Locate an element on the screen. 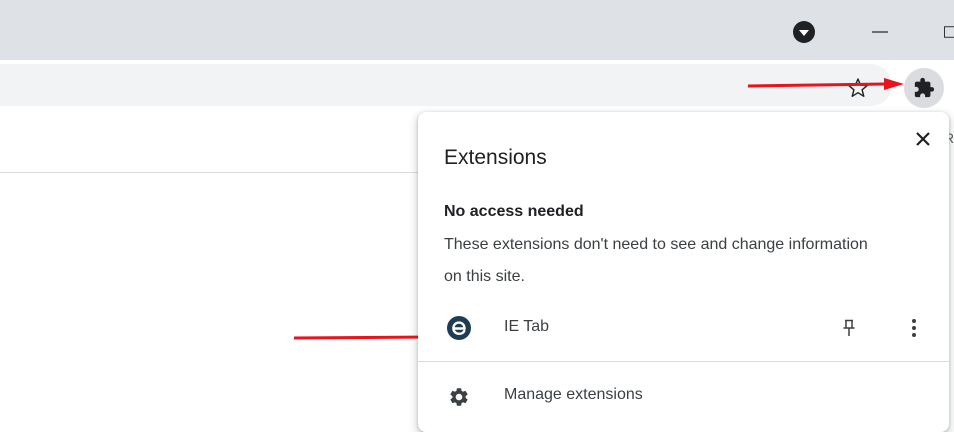  pin-icon is located at coordinates (849, 328).